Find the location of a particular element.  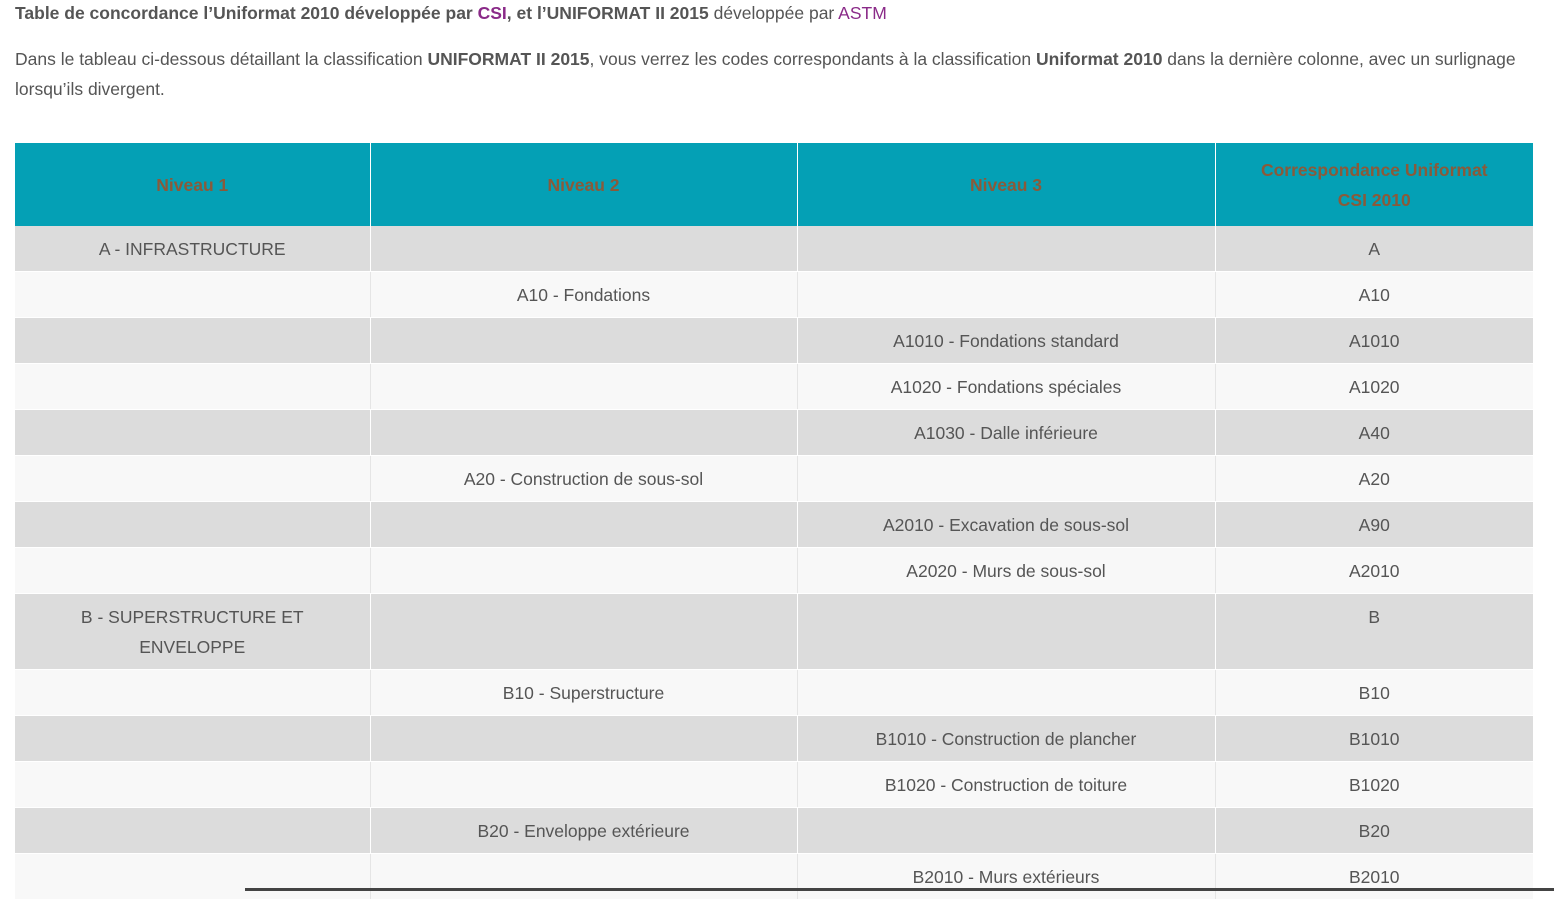

cell-correspondance: A40 is located at coordinates (1374, 432).